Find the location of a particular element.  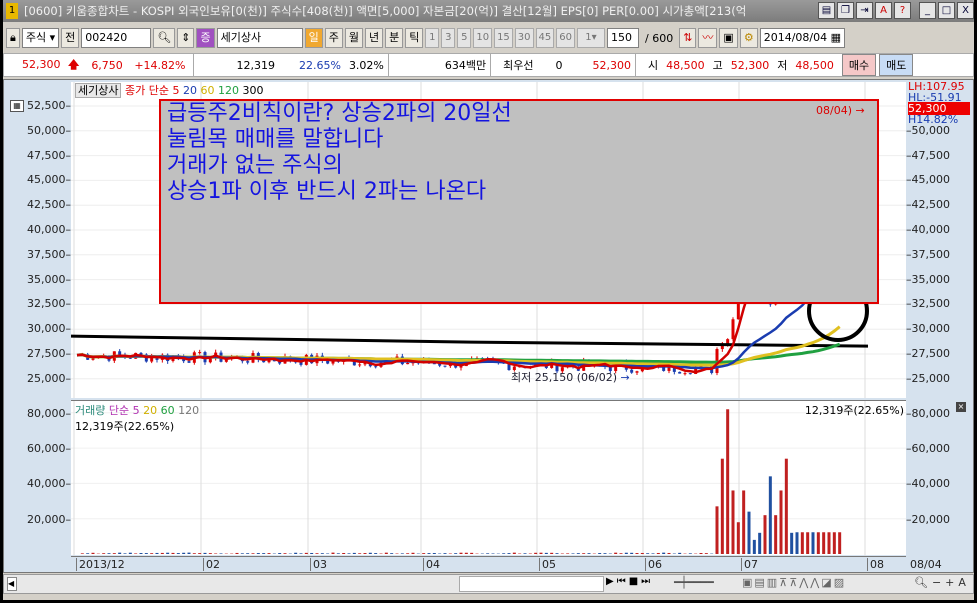

prev-button: 전 is located at coordinates (70, 38).